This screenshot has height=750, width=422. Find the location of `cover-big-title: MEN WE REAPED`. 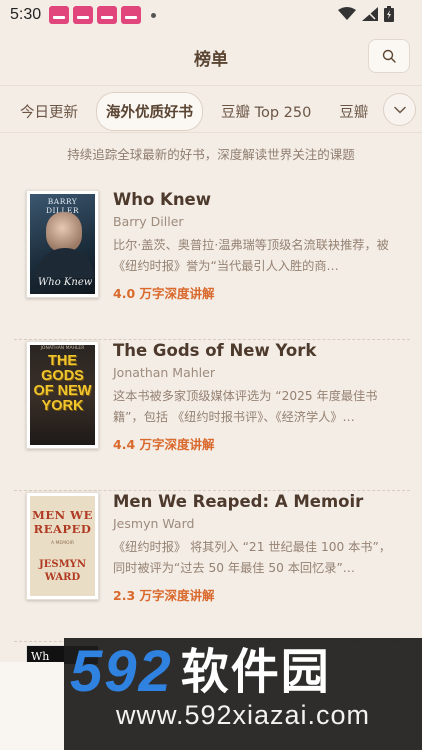

cover-big-title: MEN WE REAPED is located at coordinates (62, 522).